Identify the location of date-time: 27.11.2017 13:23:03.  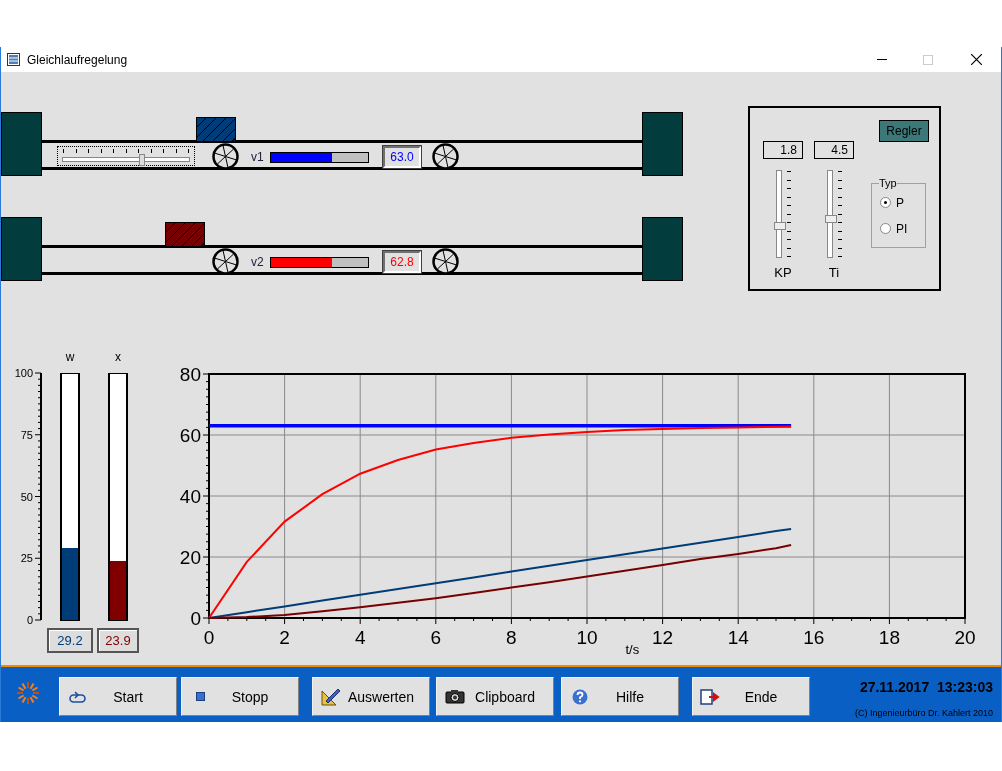
(926, 687).